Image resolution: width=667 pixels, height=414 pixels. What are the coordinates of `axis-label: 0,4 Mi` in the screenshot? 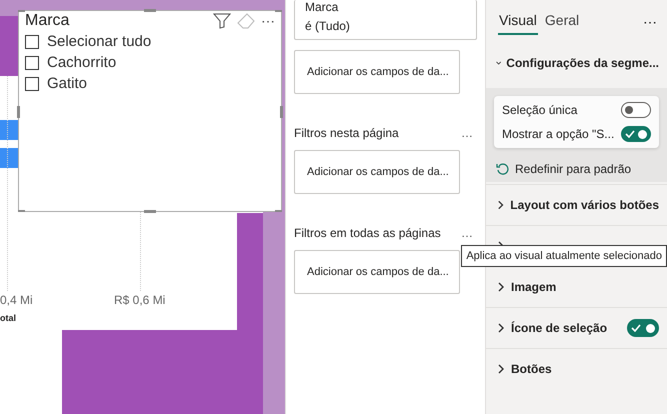 It's located at (16, 300).